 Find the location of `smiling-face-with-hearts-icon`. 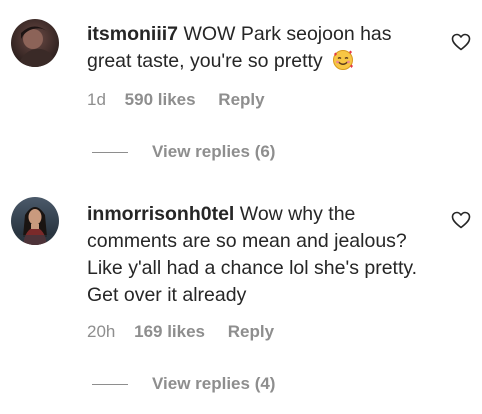

smiling-face-with-hearts-icon is located at coordinates (343, 64).